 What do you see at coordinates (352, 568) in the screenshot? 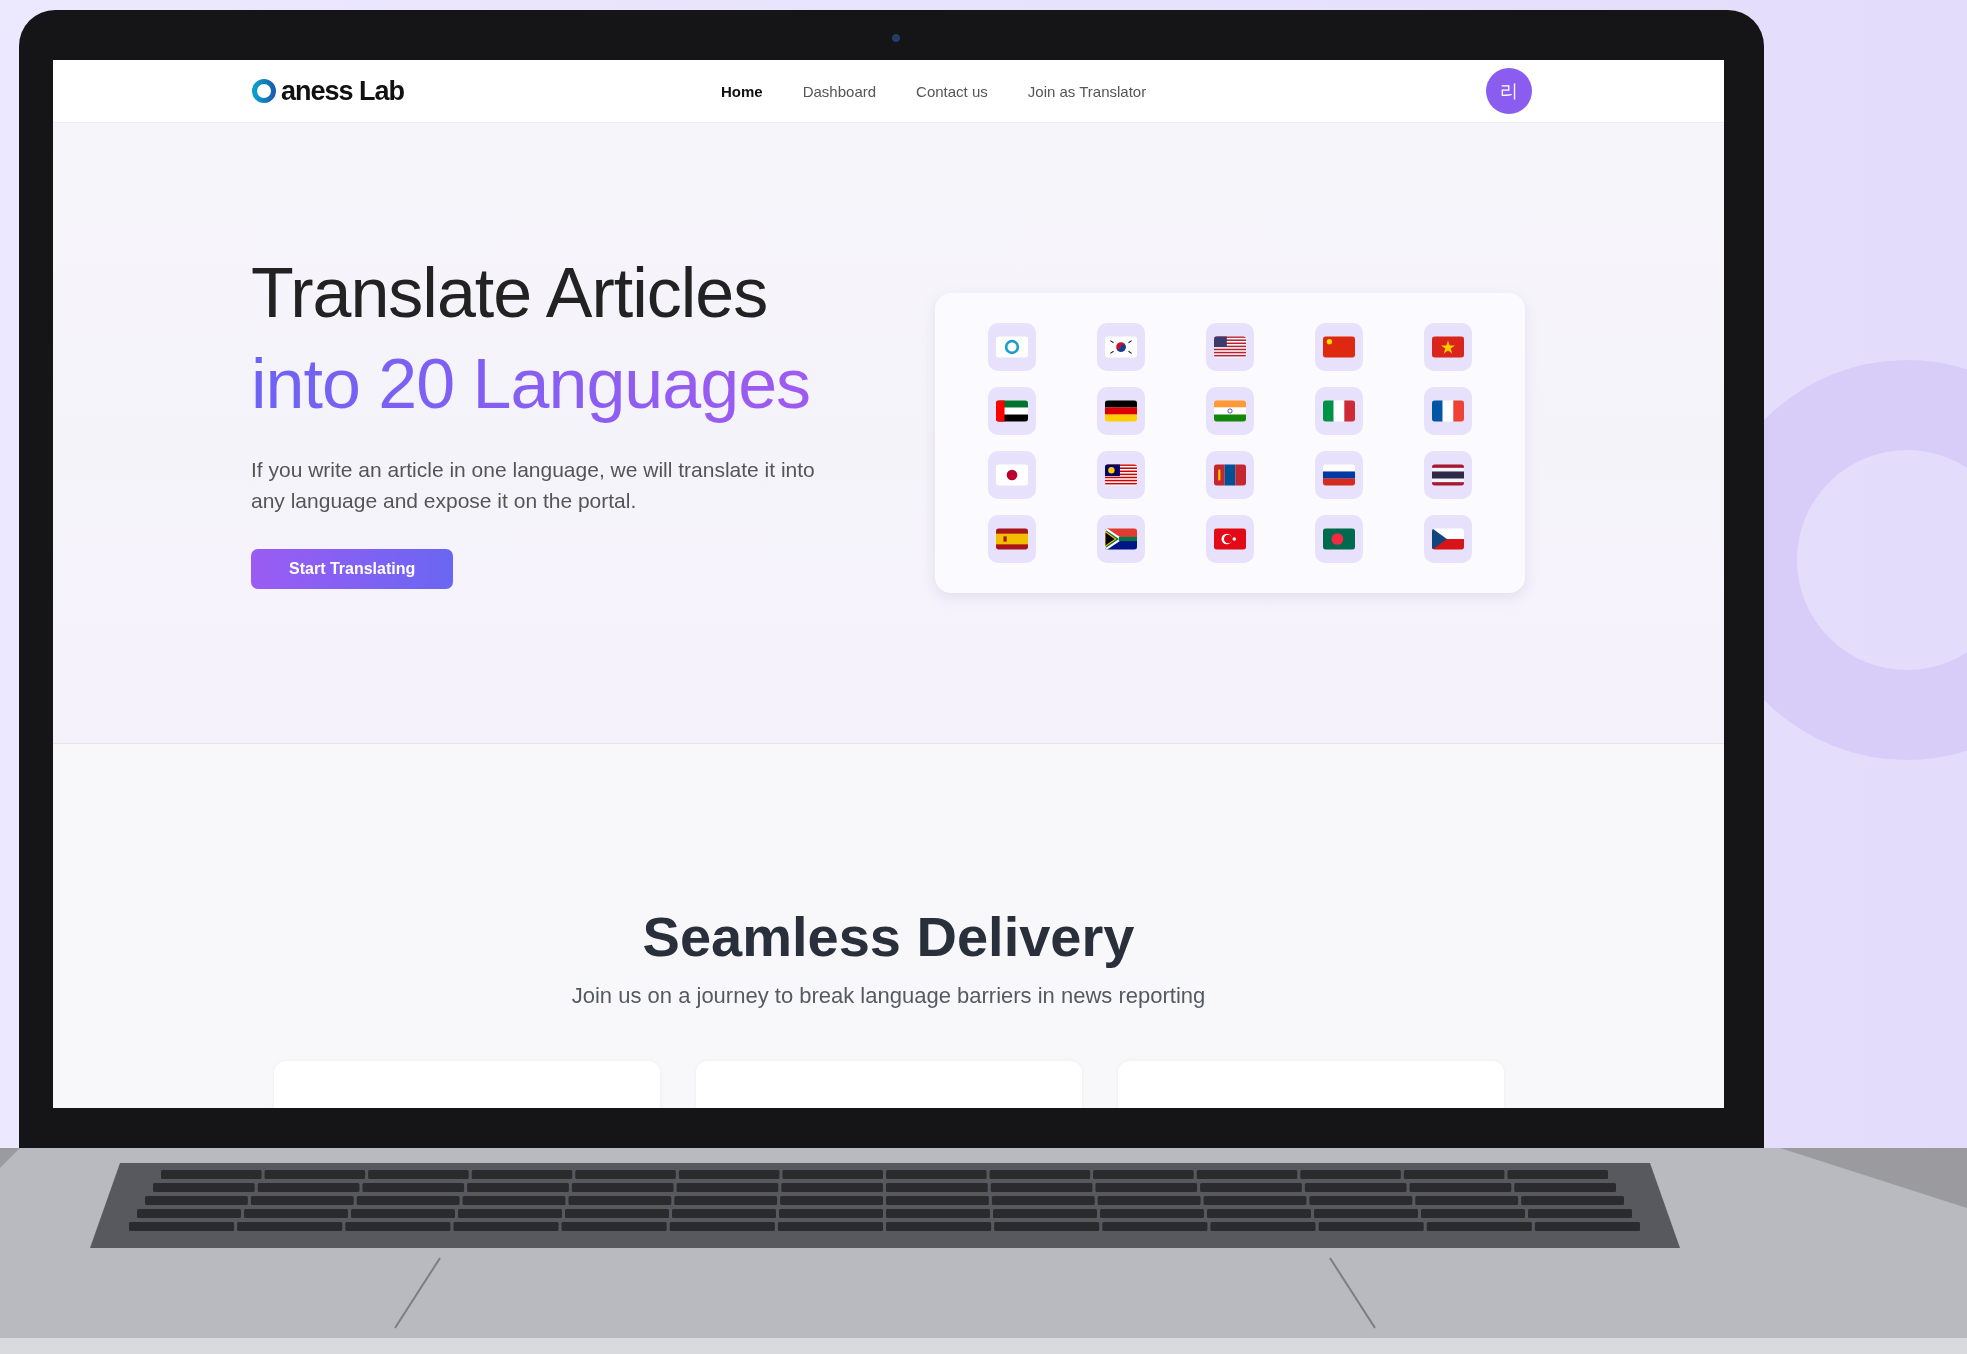
I see `start-translating-button: Start Translating` at bounding box center [352, 568].